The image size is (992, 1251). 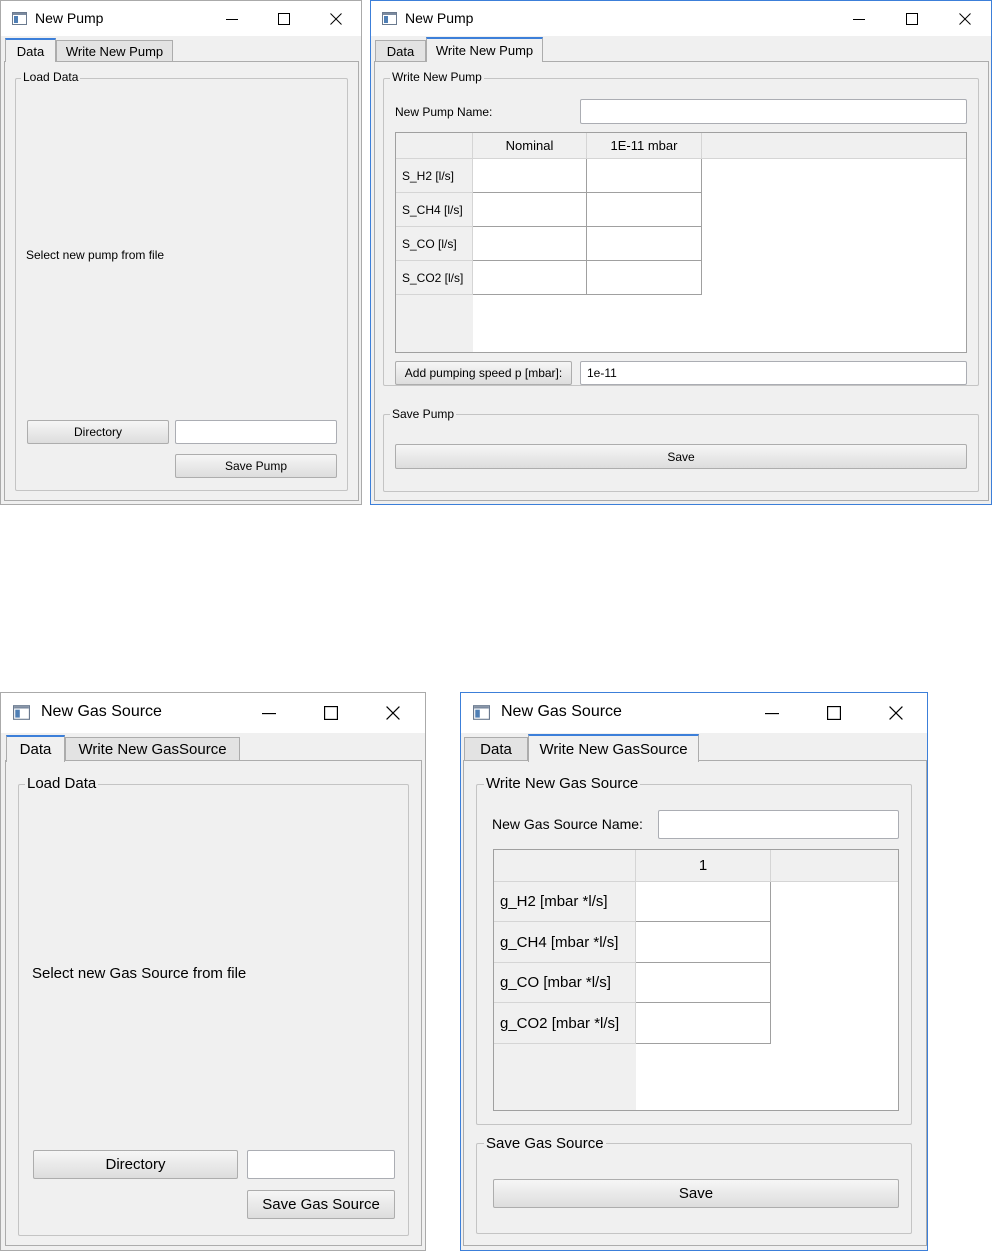 I want to click on column-header-nominal: Nominal, so click(x=530, y=146).